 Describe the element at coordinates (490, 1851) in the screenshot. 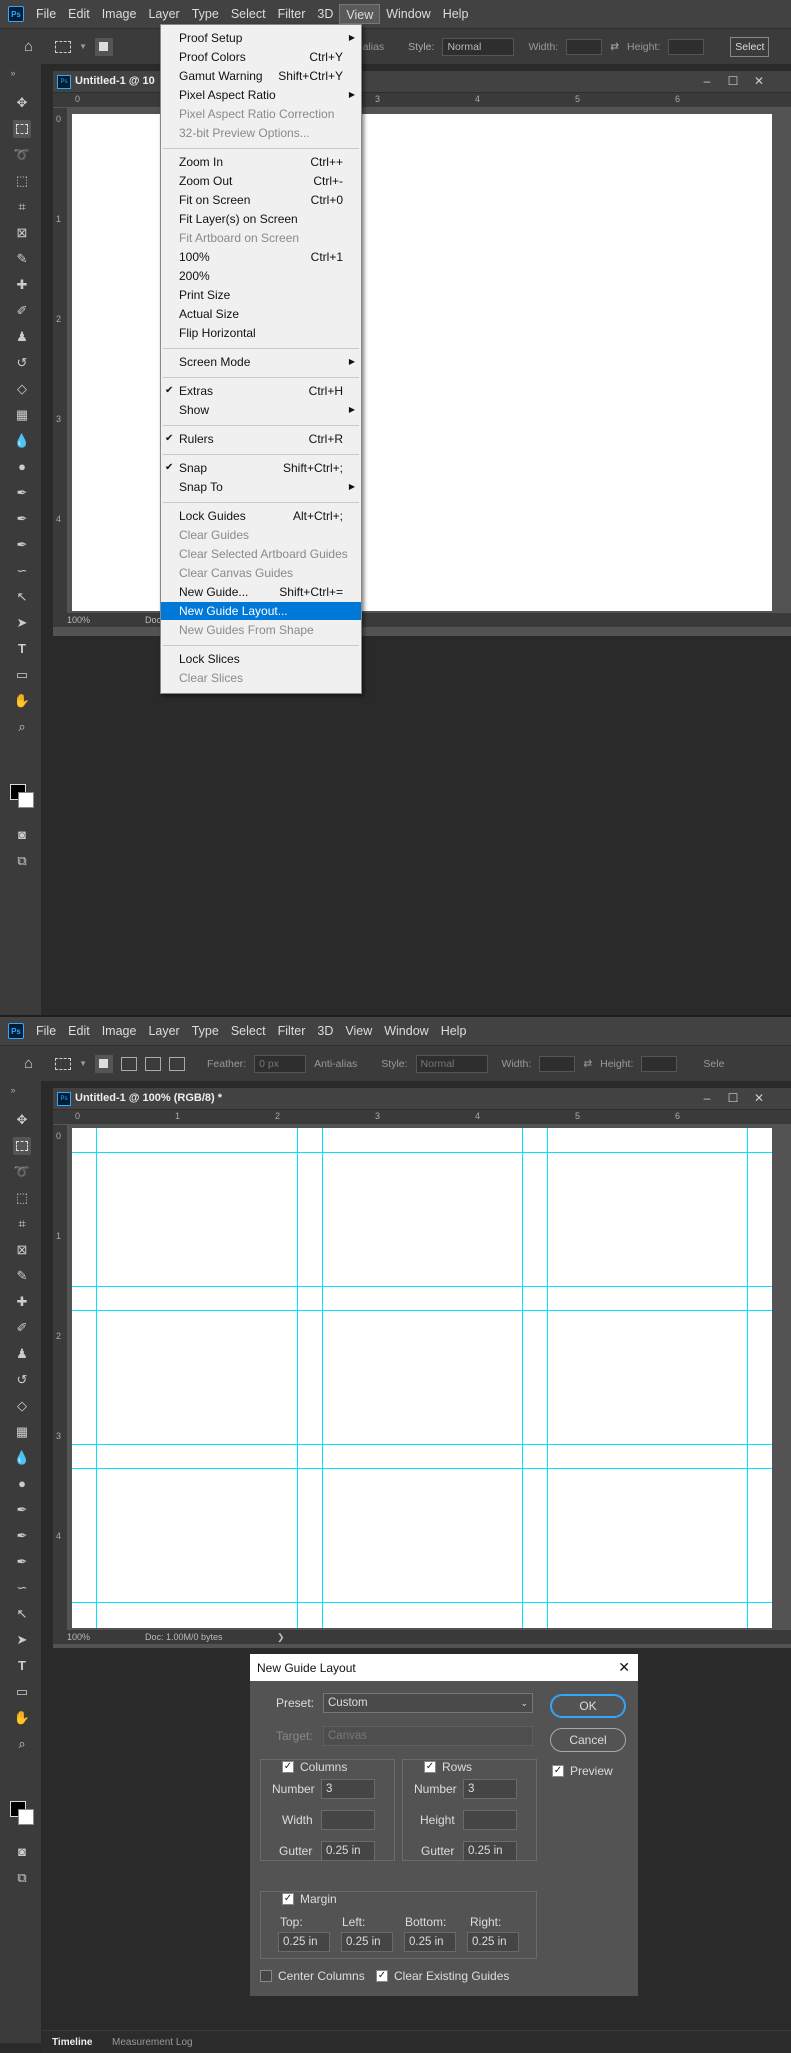

I see `row-gutter-input: 0.25 in` at that location.